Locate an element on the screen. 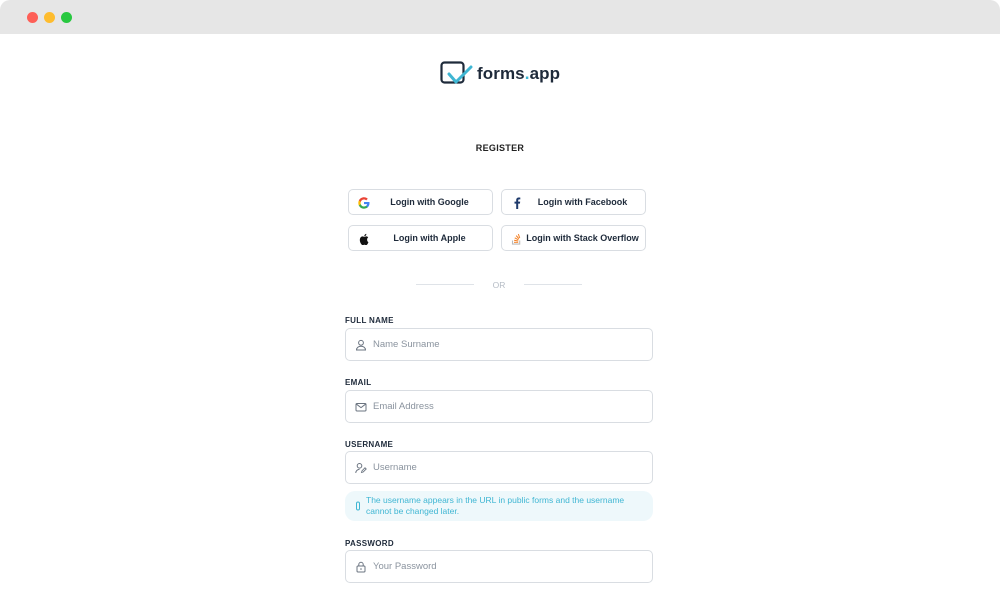 This screenshot has height=602, width=1000. window-maximize-button is located at coordinates (66, 17).